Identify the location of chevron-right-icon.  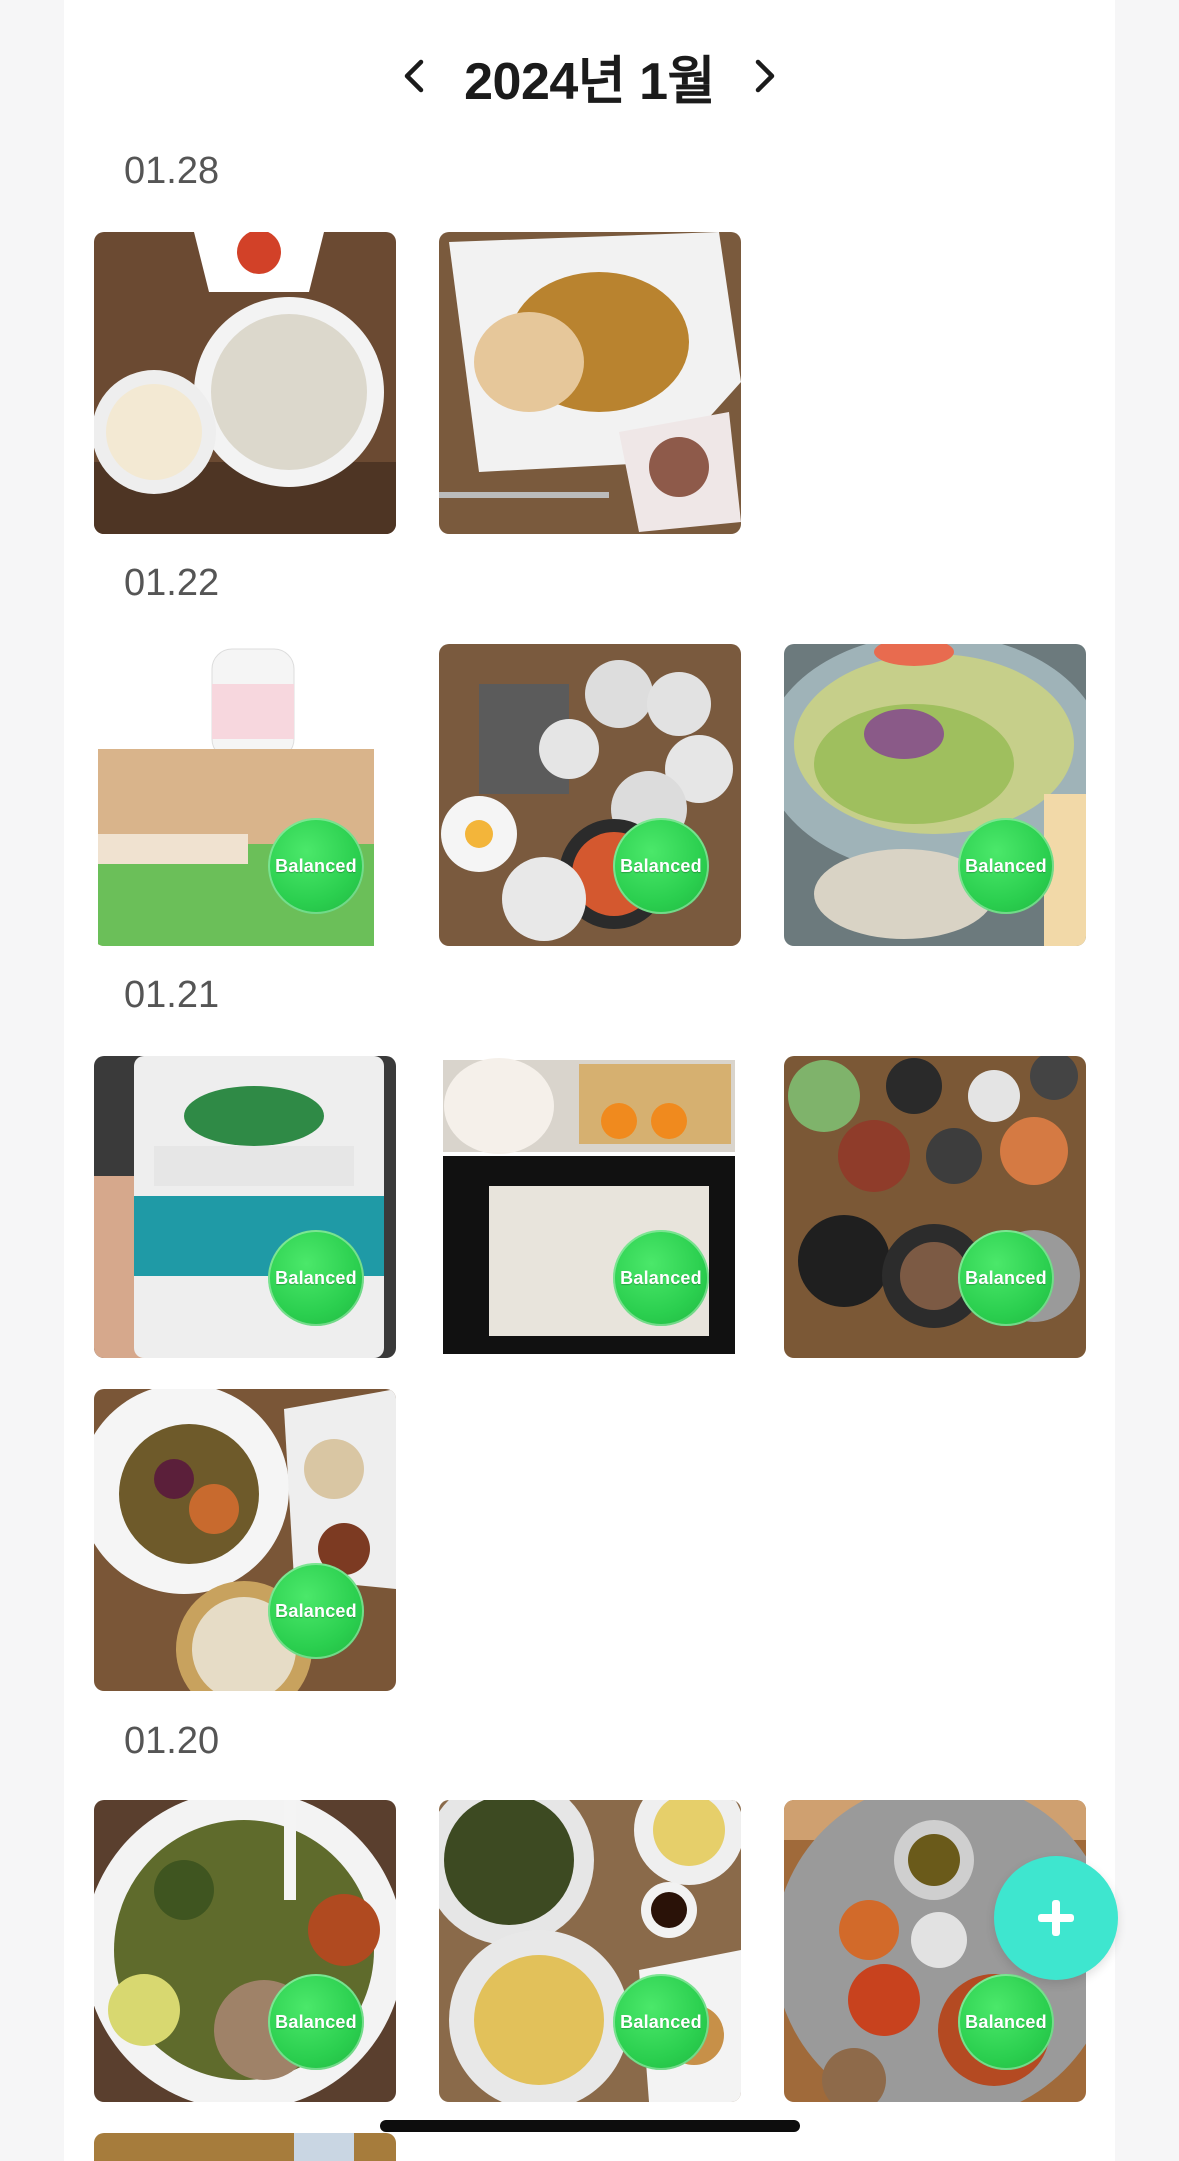
(765, 76).